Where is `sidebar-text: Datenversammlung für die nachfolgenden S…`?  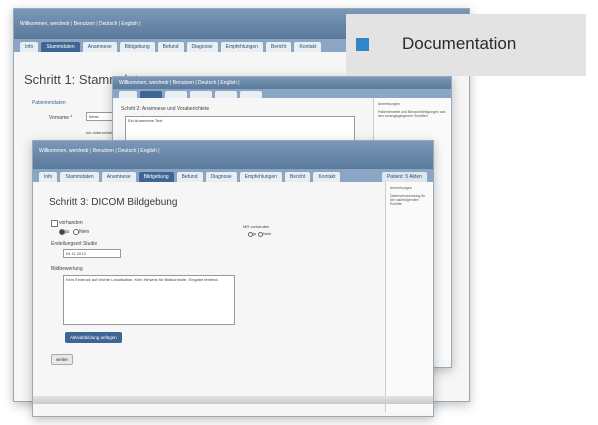
sidebar-text: Datenversammlung für die nachfolgenden S… is located at coordinates (408, 200).